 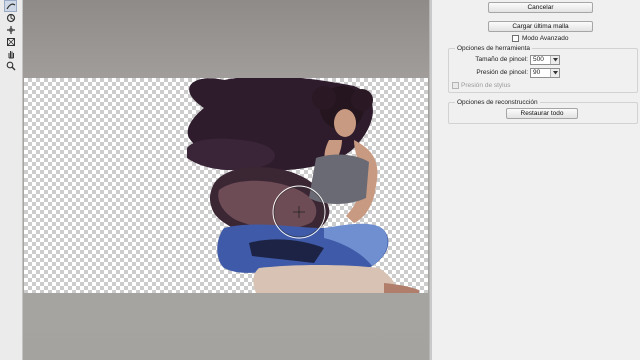 What do you see at coordinates (545, 38) in the screenshot?
I see `advanced-mode-label: Modo Avanzado` at bounding box center [545, 38].